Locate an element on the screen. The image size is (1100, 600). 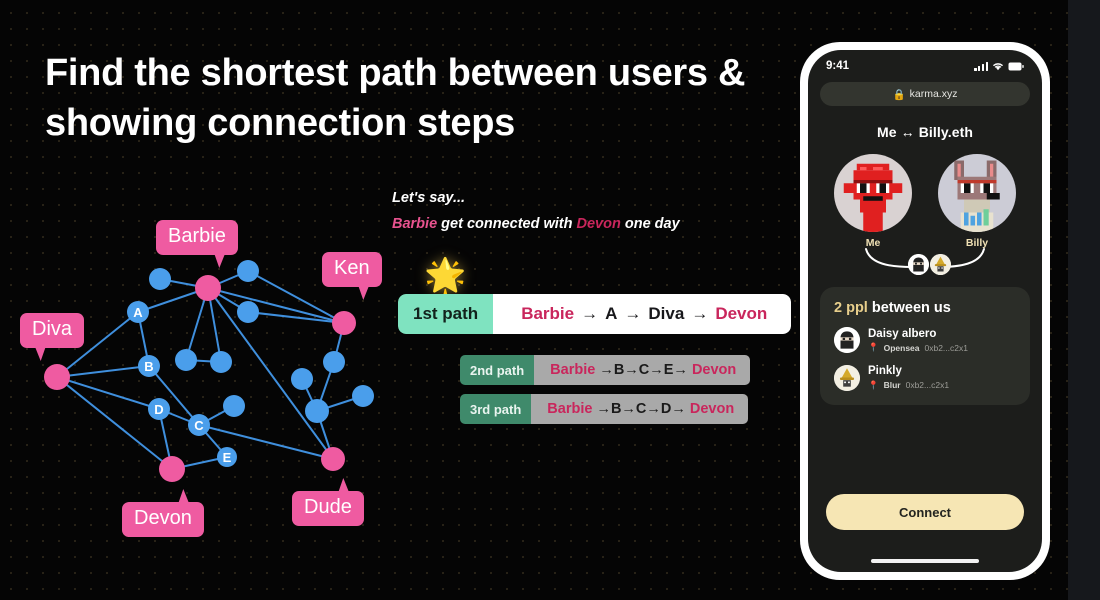
path-row-second: 2nd path Barbie →B→C→E→ Devon is located at coordinates (605, 370).